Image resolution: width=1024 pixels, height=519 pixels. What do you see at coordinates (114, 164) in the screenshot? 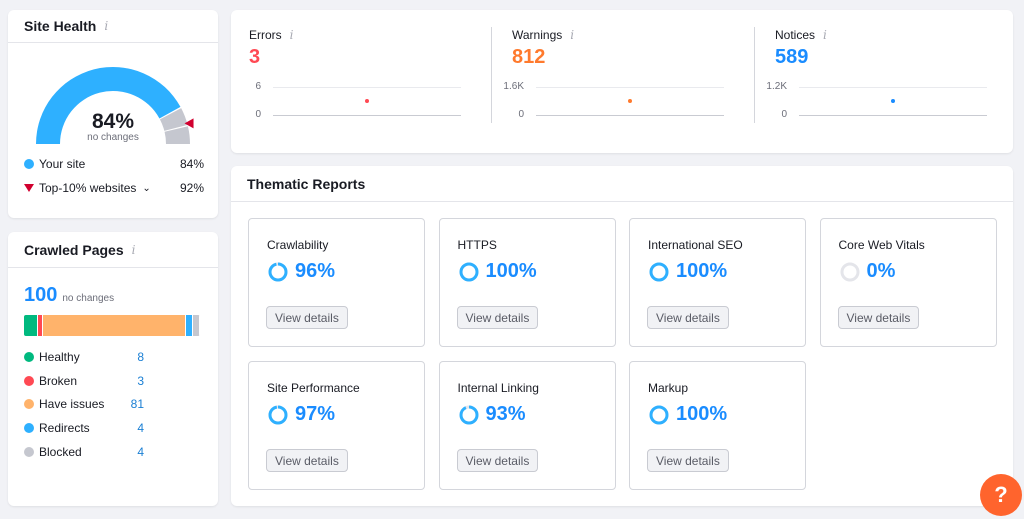
I see `legend-your-site: Your site 84%` at bounding box center [114, 164].